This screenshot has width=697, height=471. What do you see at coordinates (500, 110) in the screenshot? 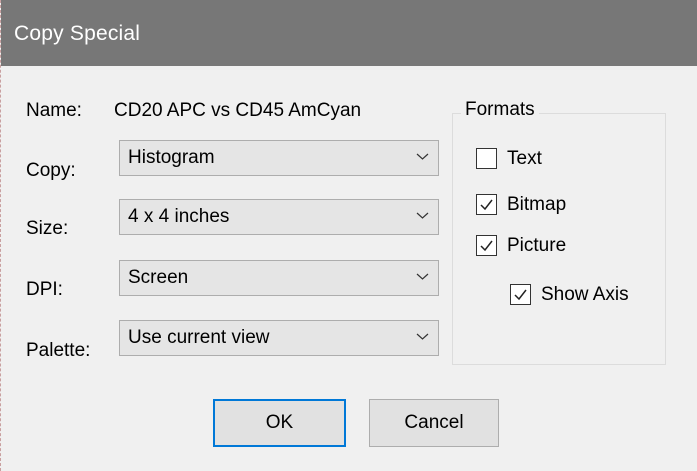
I see `formats-title: Formats` at bounding box center [500, 110].